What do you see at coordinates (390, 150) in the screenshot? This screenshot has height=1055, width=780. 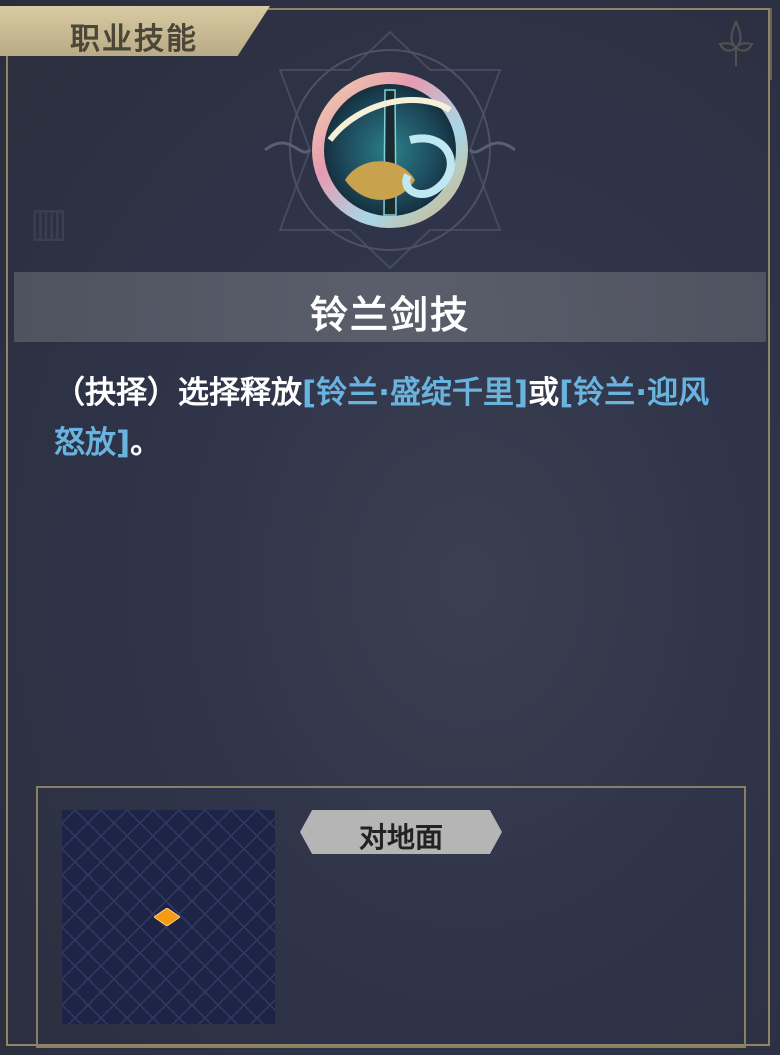 I see `sword-crescent-emblem-icon` at bounding box center [390, 150].